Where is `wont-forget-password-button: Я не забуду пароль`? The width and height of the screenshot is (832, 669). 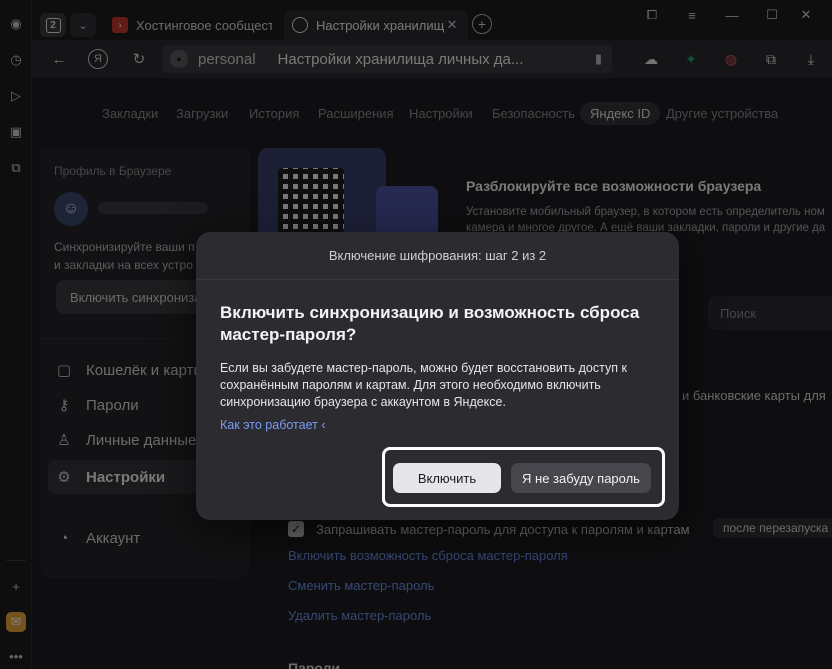 wont-forget-password-button: Я не забуду пароль is located at coordinates (581, 478).